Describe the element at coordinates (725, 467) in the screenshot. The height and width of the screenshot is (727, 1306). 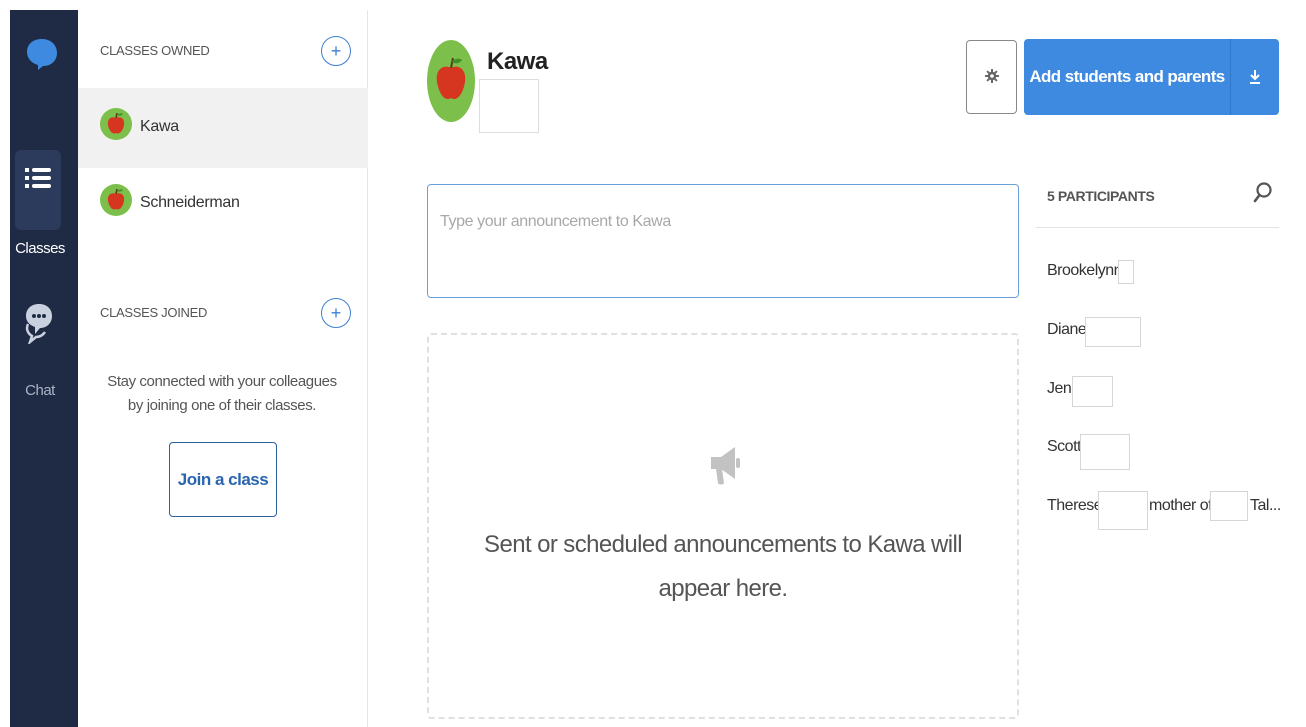
I see `megaphone-icon` at that location.